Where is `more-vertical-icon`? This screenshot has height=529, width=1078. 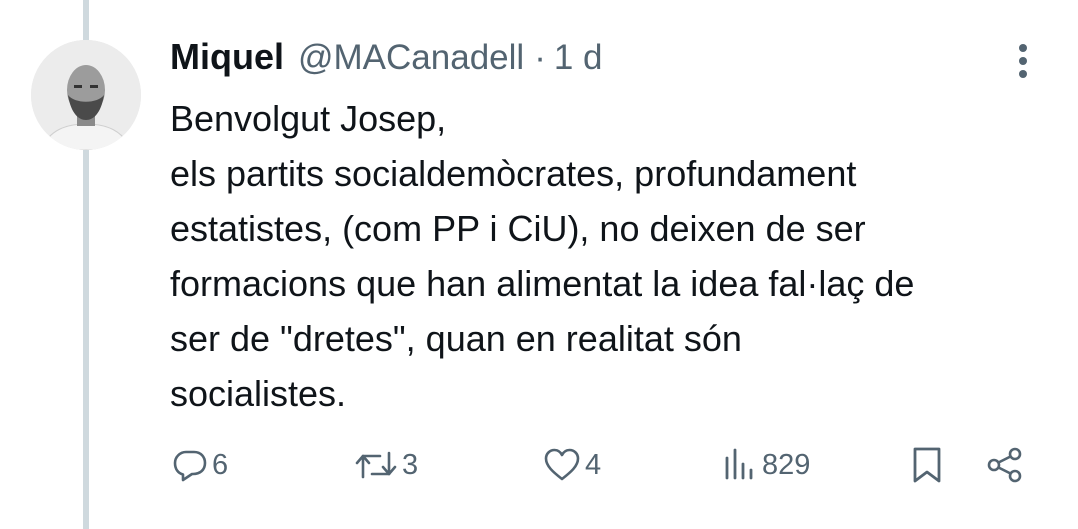
more-vertical-icon is located at coordinates (1023, 62).